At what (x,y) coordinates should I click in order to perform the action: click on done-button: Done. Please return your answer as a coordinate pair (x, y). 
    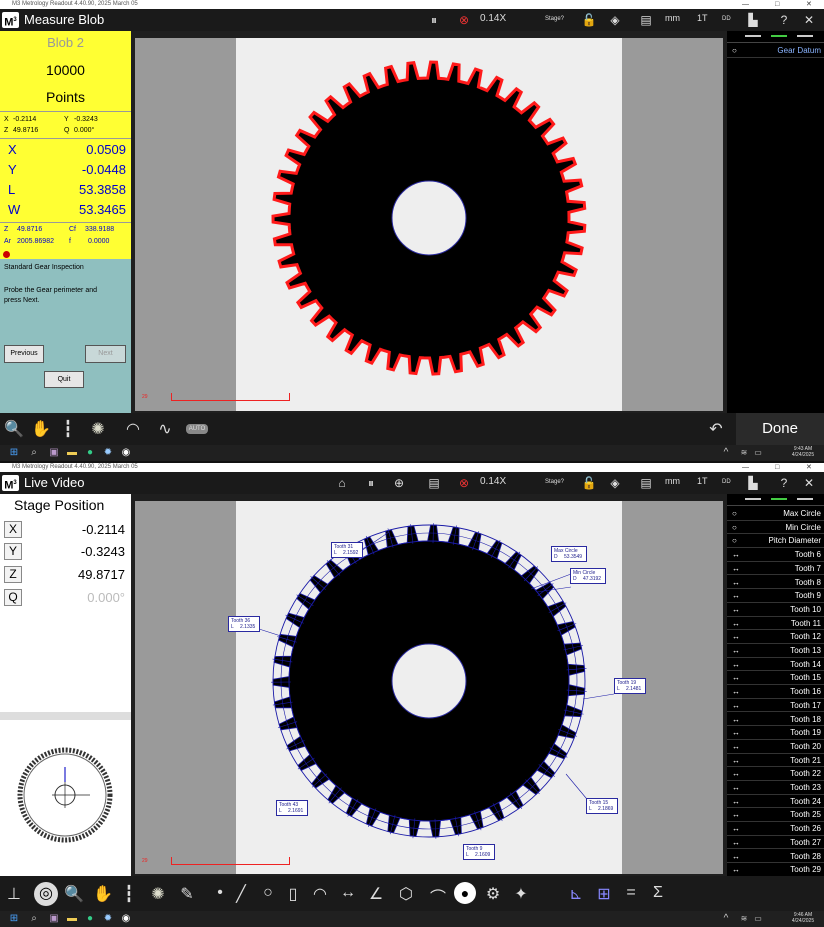
    Looking at the image, I should click on (780, 429).